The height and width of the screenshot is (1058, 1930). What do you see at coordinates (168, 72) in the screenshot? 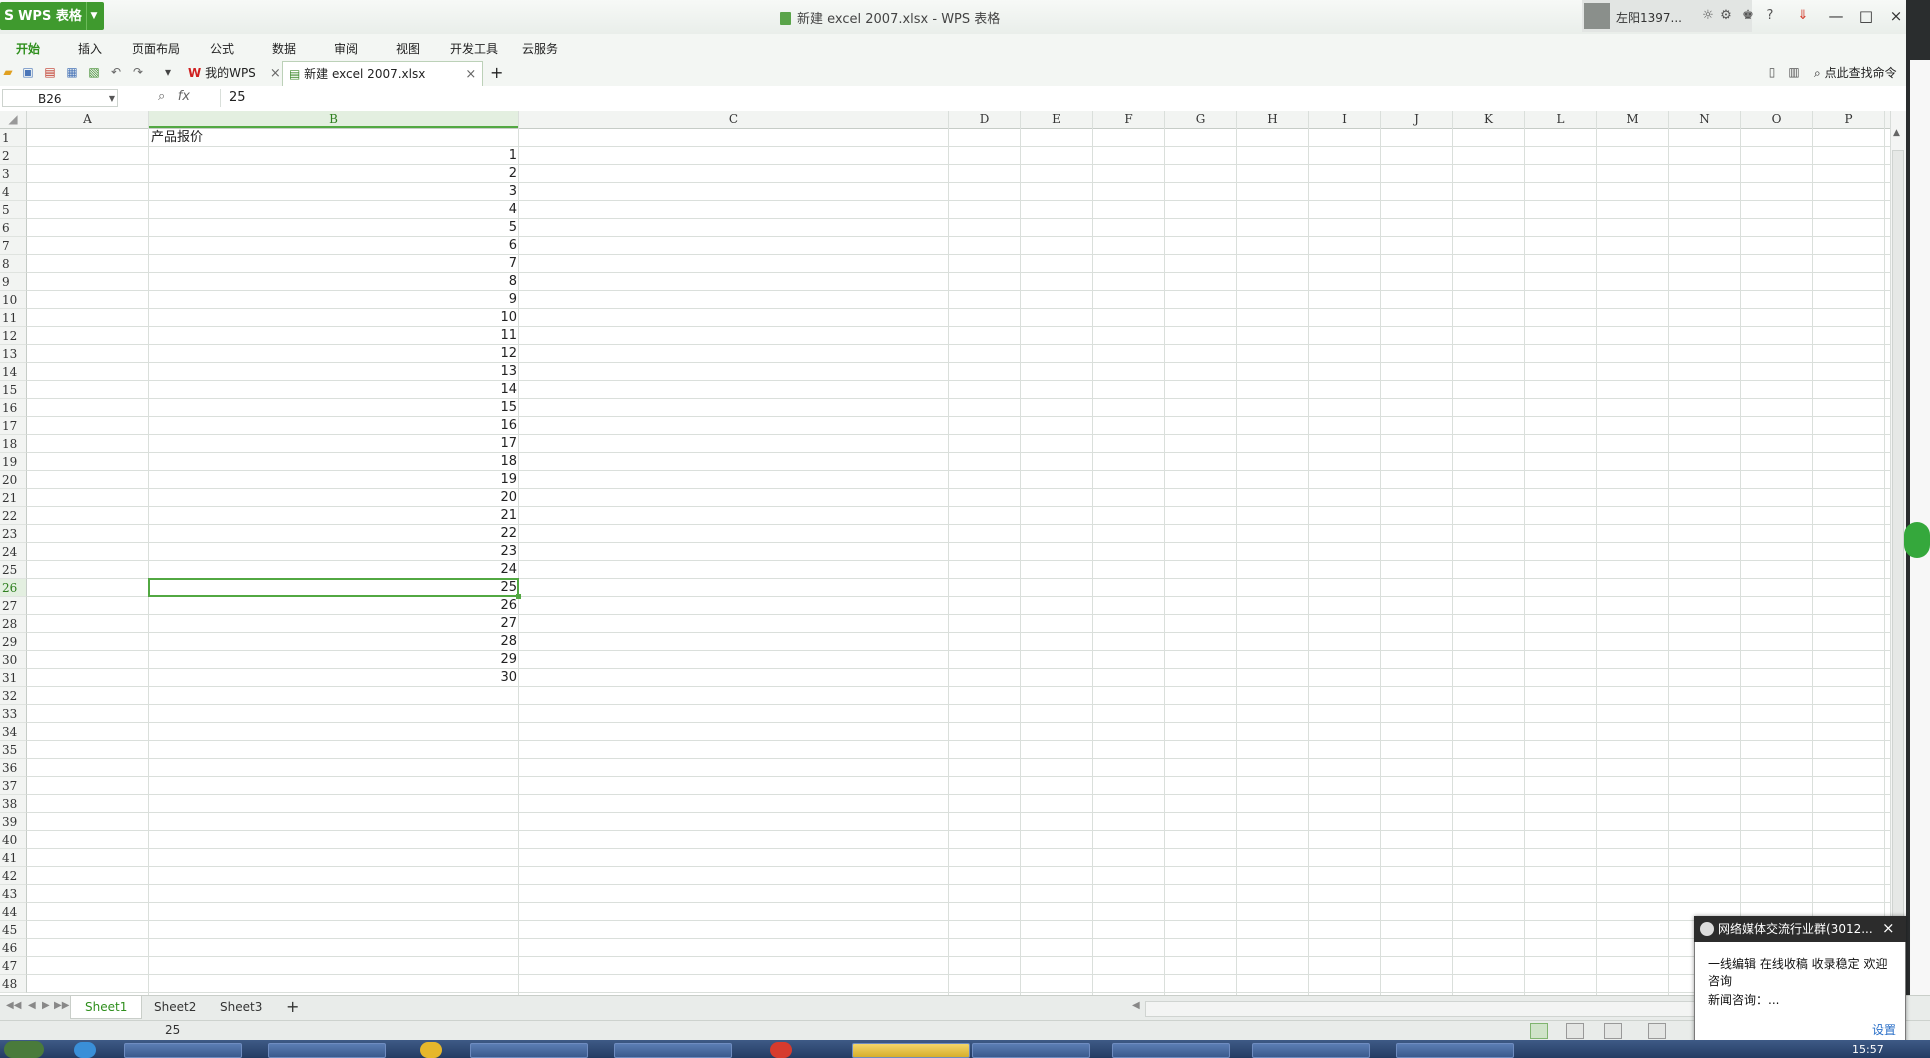
I see `customize-dropdown-icon: ▾` at bounding box center [168, 72].